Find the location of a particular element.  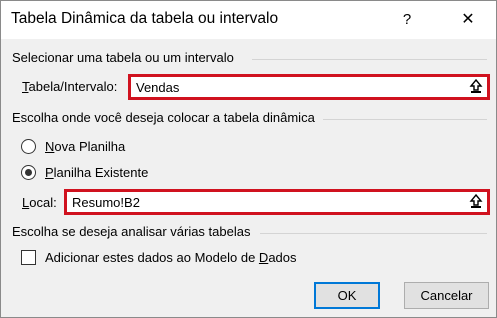

table-range-input: Vendas is located at coordinates (309, 87).